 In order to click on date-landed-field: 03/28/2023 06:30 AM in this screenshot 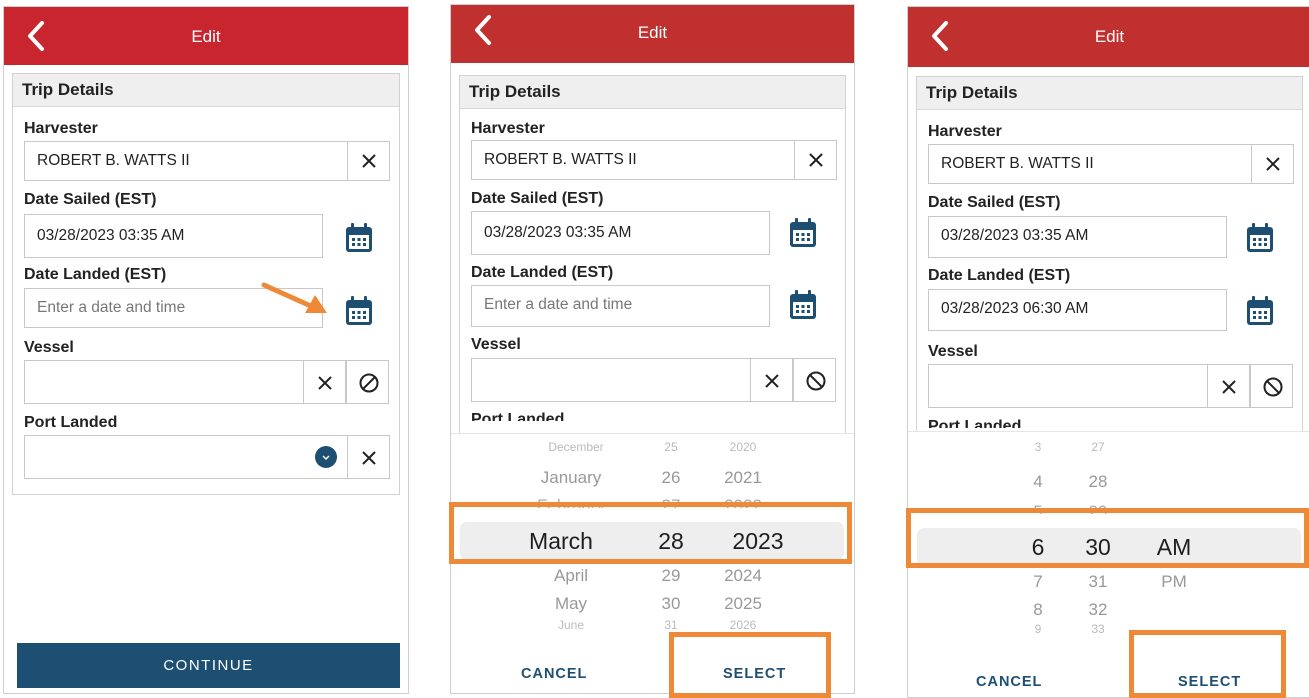, I will do `click(1077, 310)`.